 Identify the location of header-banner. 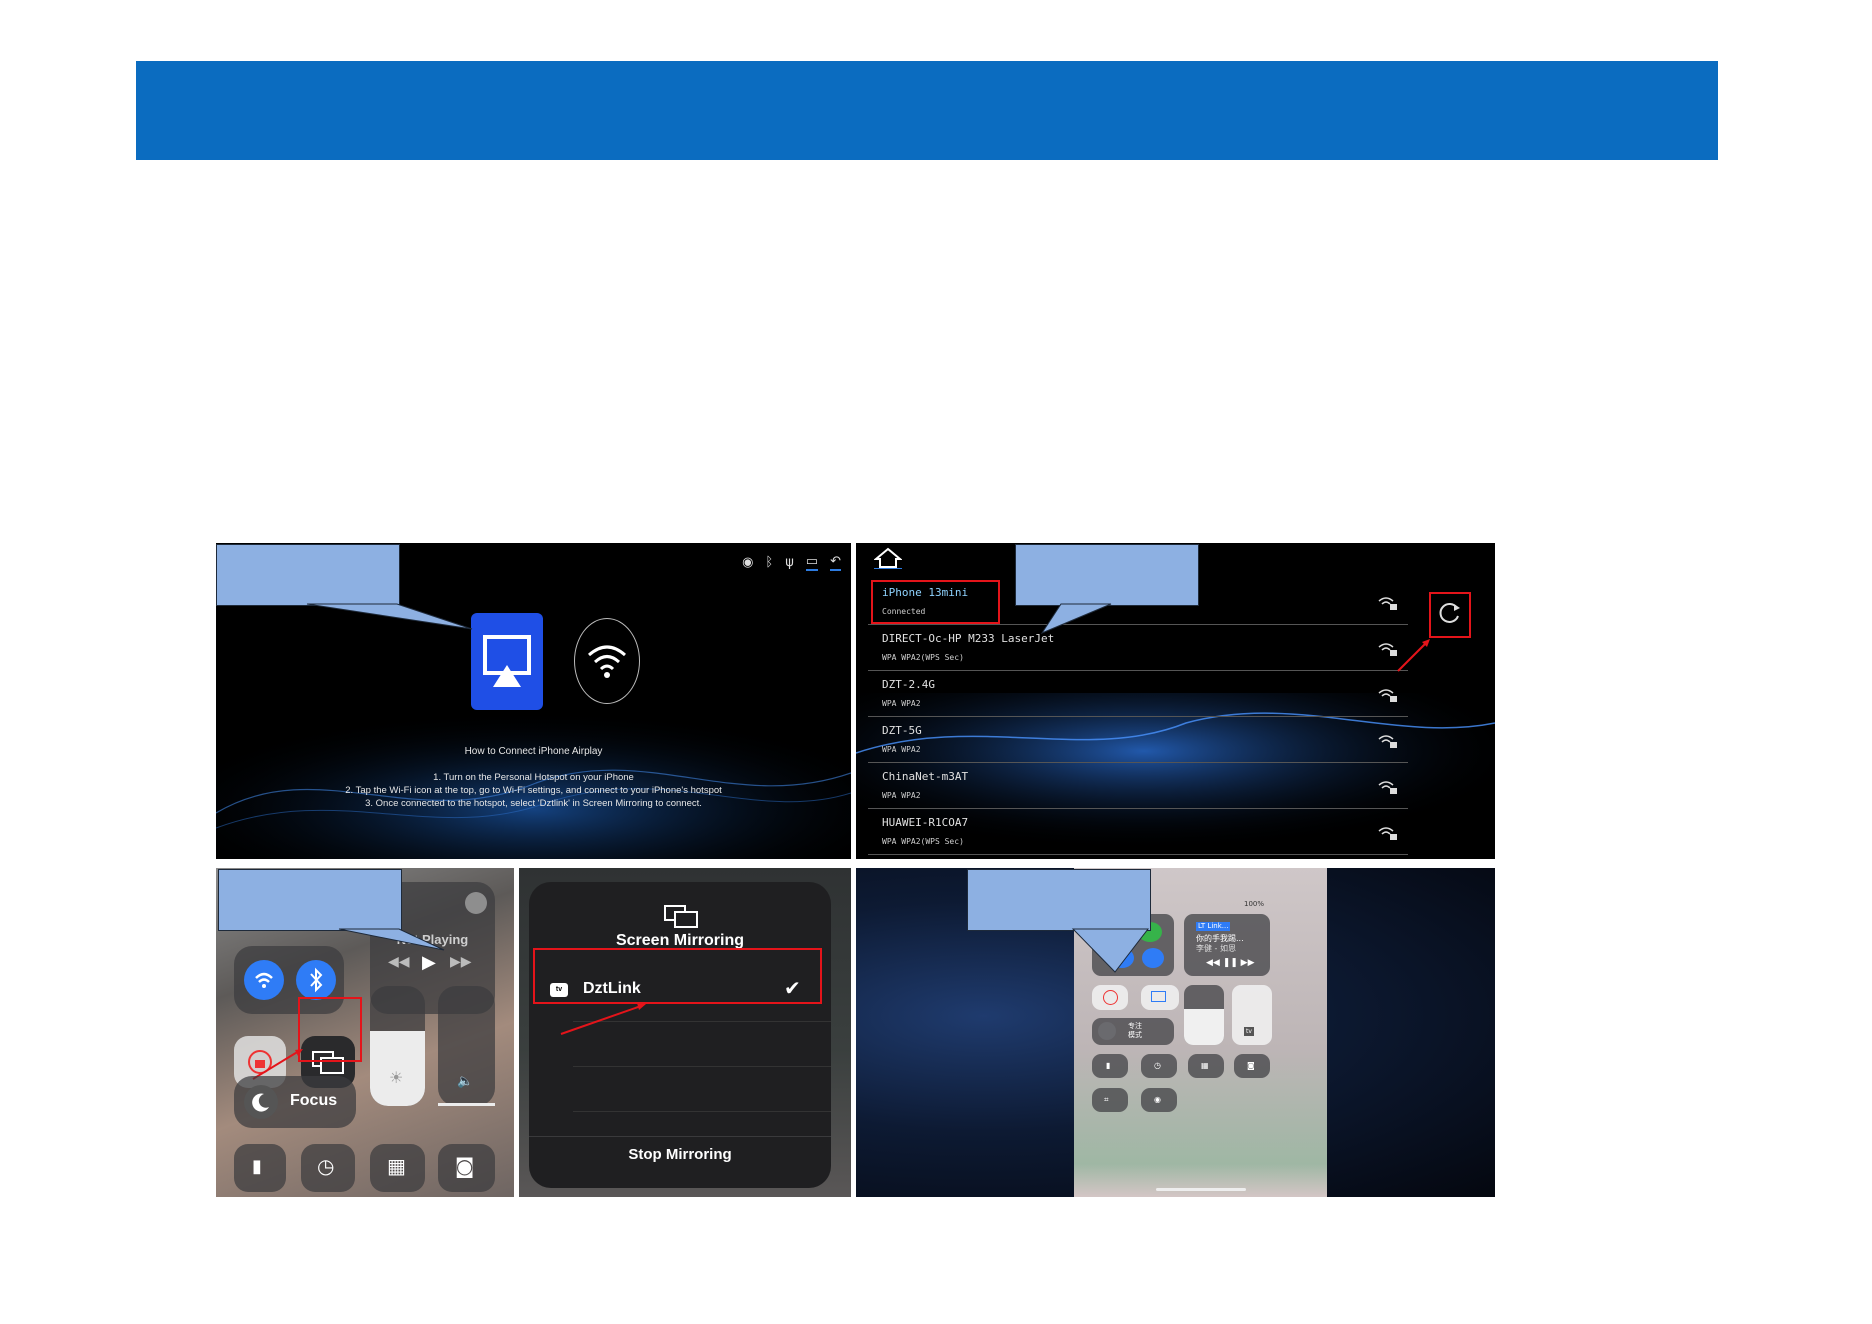
(927, 110).